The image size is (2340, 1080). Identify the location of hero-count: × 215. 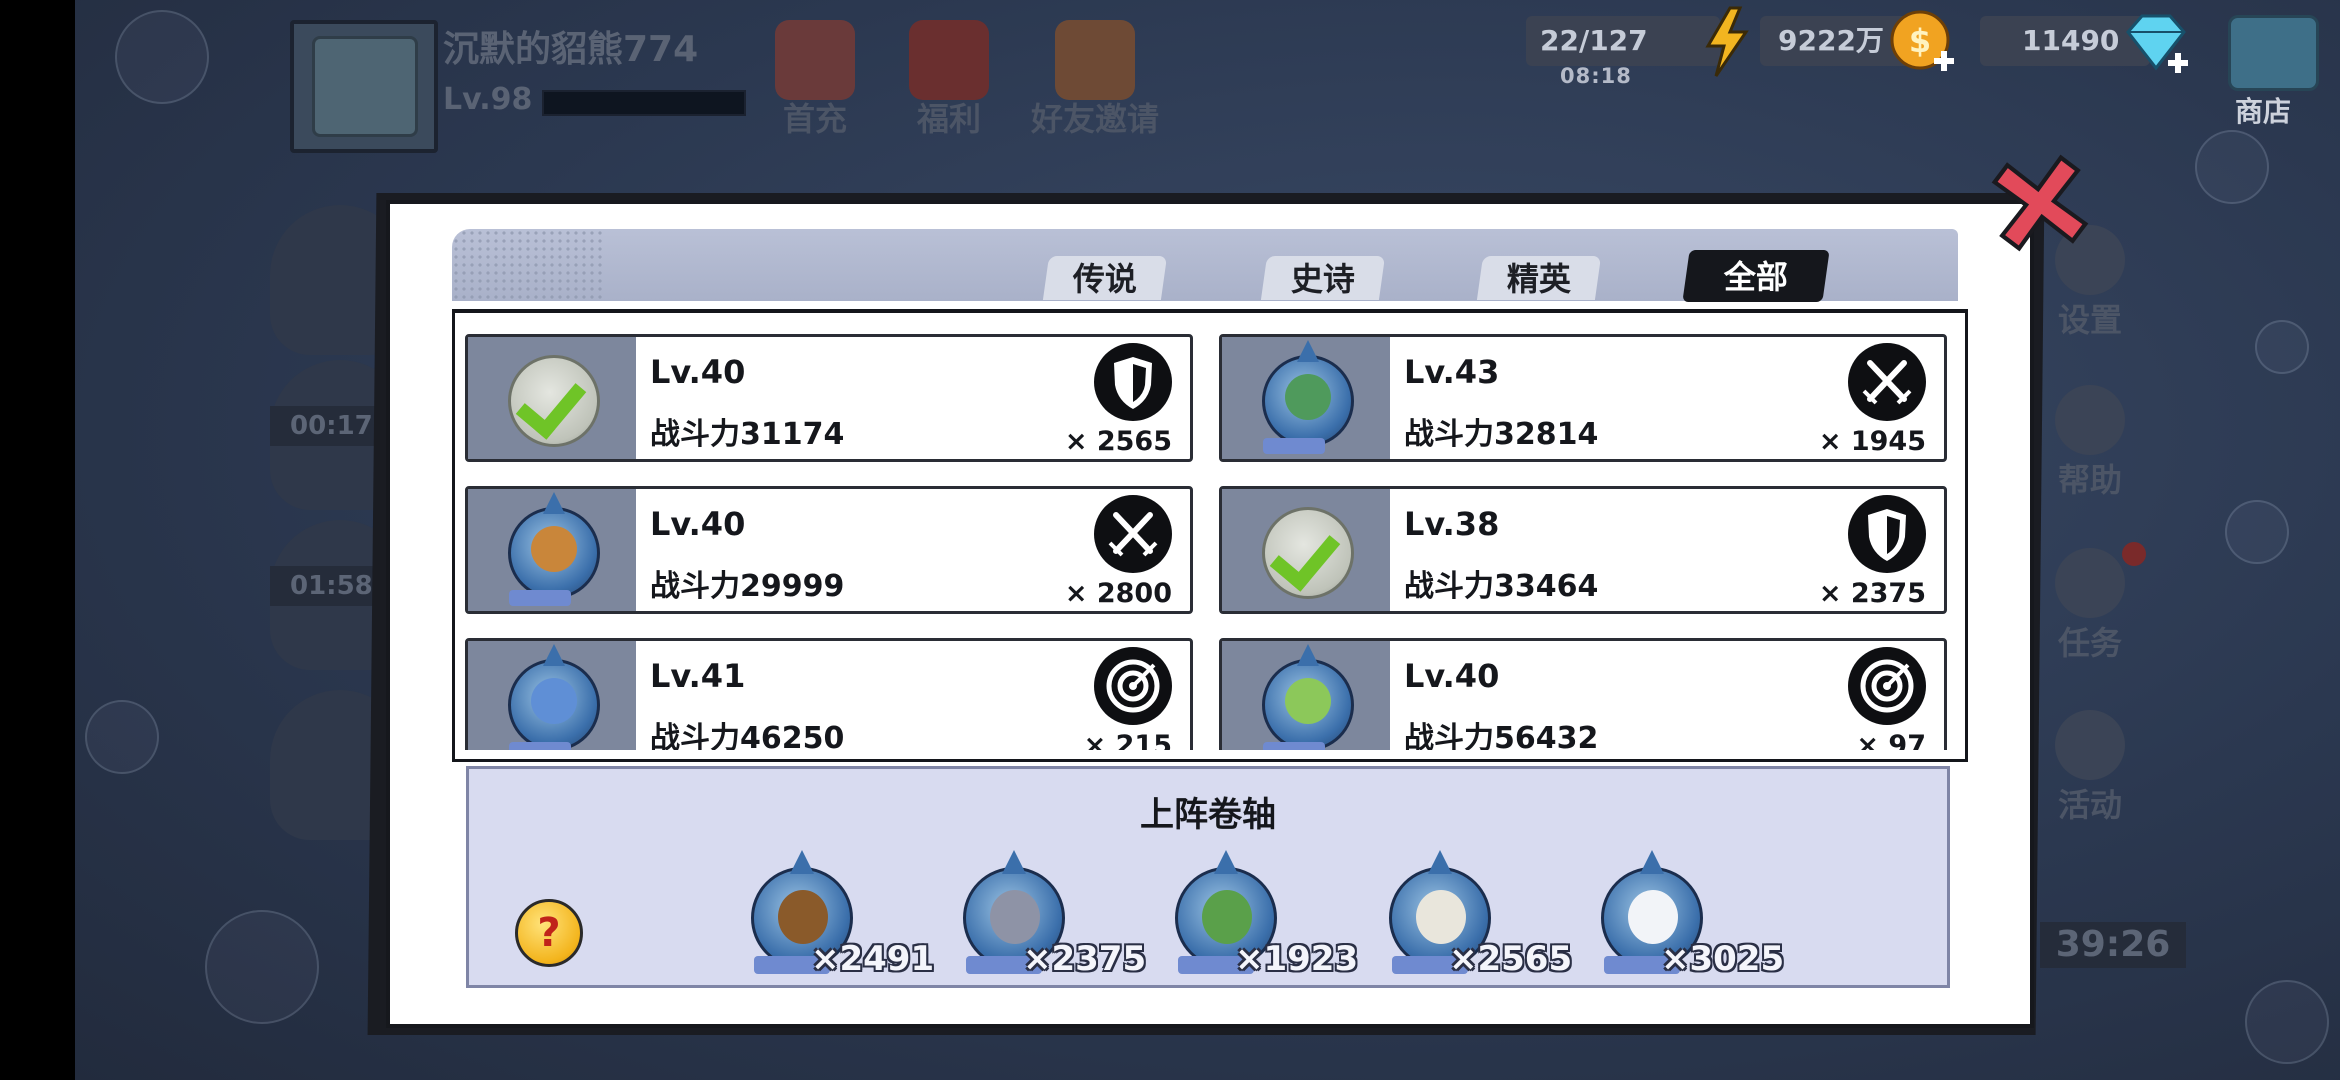
(1127, 740).